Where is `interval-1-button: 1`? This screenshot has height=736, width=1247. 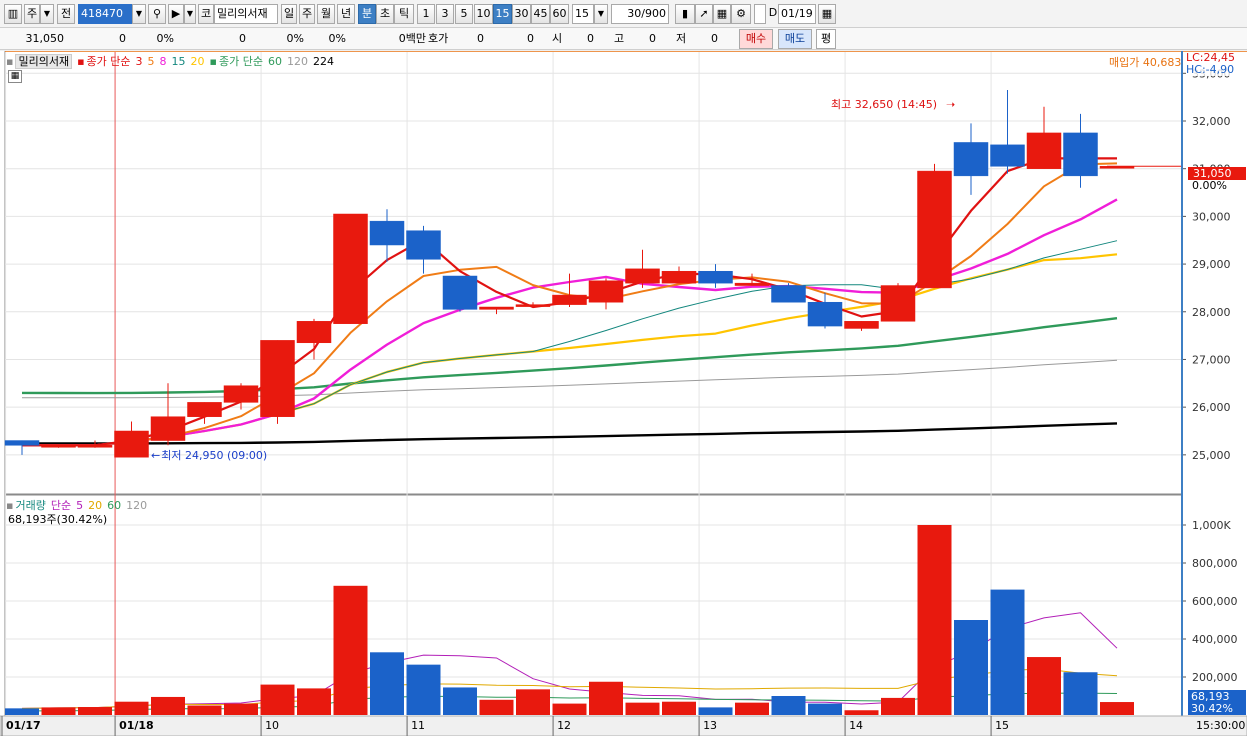
interval-1-button: 1 is located at coordinates (426, 14).